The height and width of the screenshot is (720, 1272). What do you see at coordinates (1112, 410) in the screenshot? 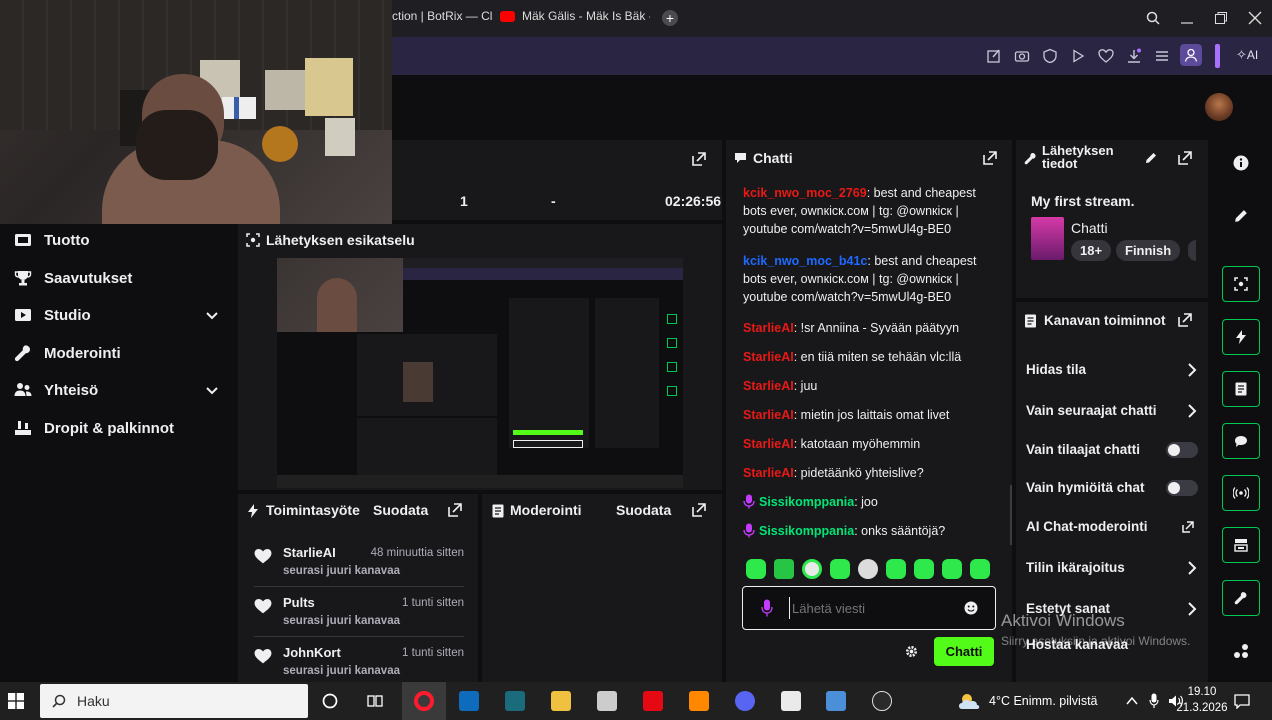
I see `action-followers-only: Vain seuraajat chatti` at bounding box center [1112, 410].